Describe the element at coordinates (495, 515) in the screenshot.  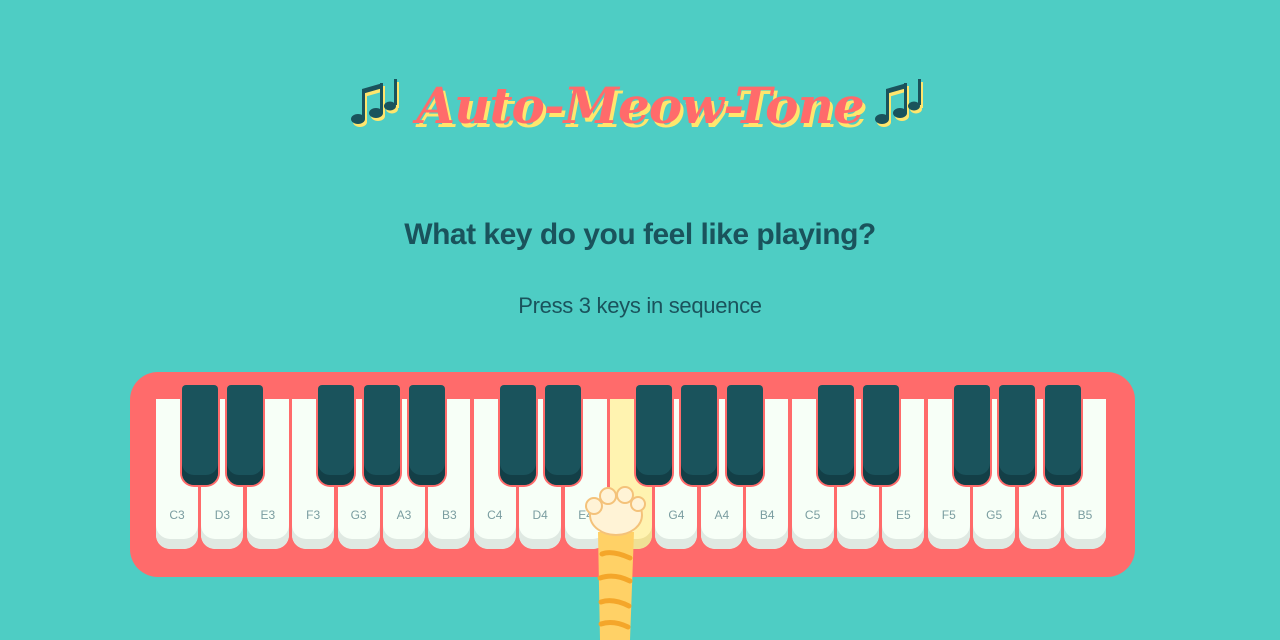
I see `key-label: C4` at that location.